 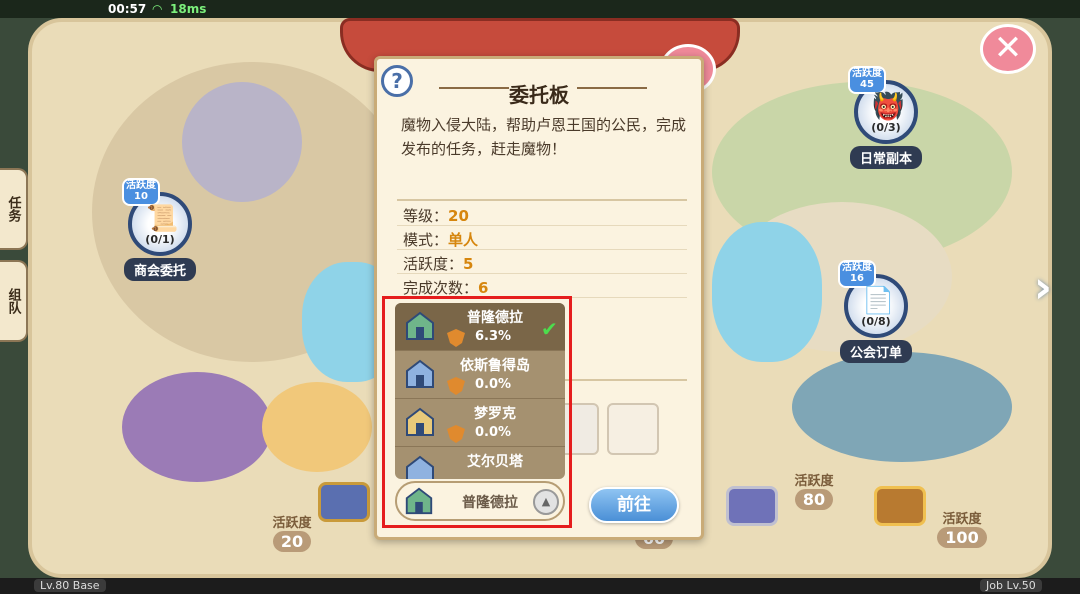 I want to click on info-value: 20, so click(x=458, y=216).